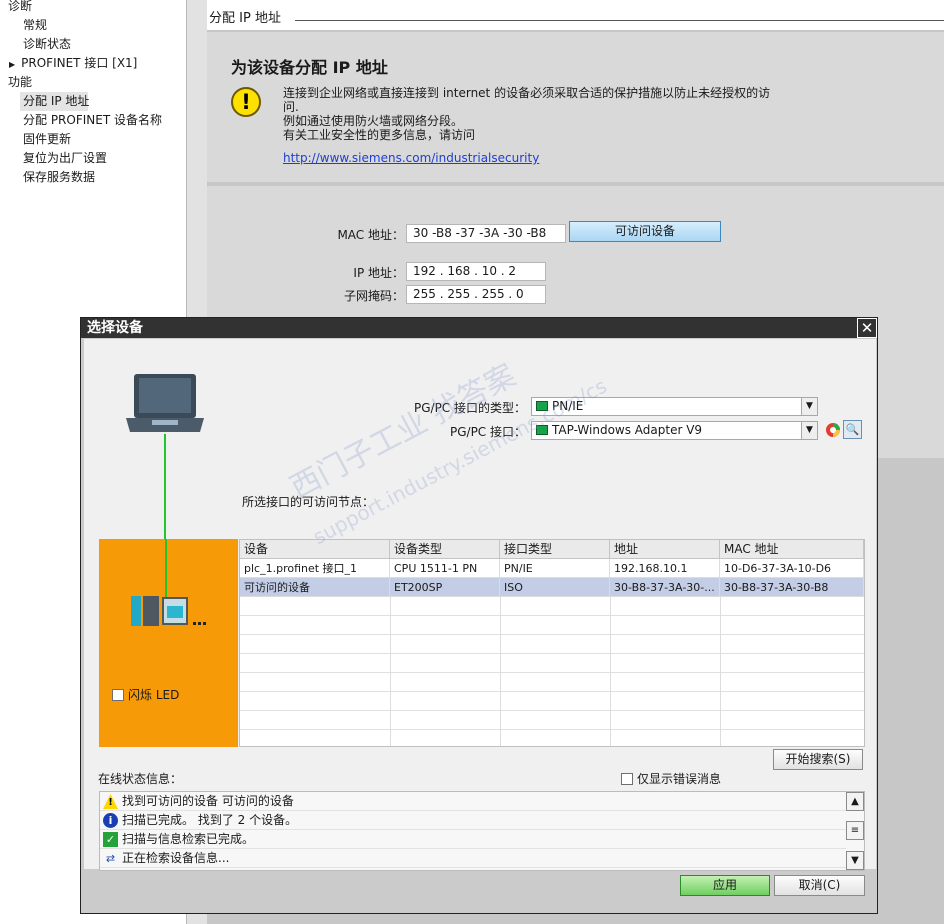 The image size is (944, 924). I want to click on dialog-titlebar: 选择设备, so click(479, 328).